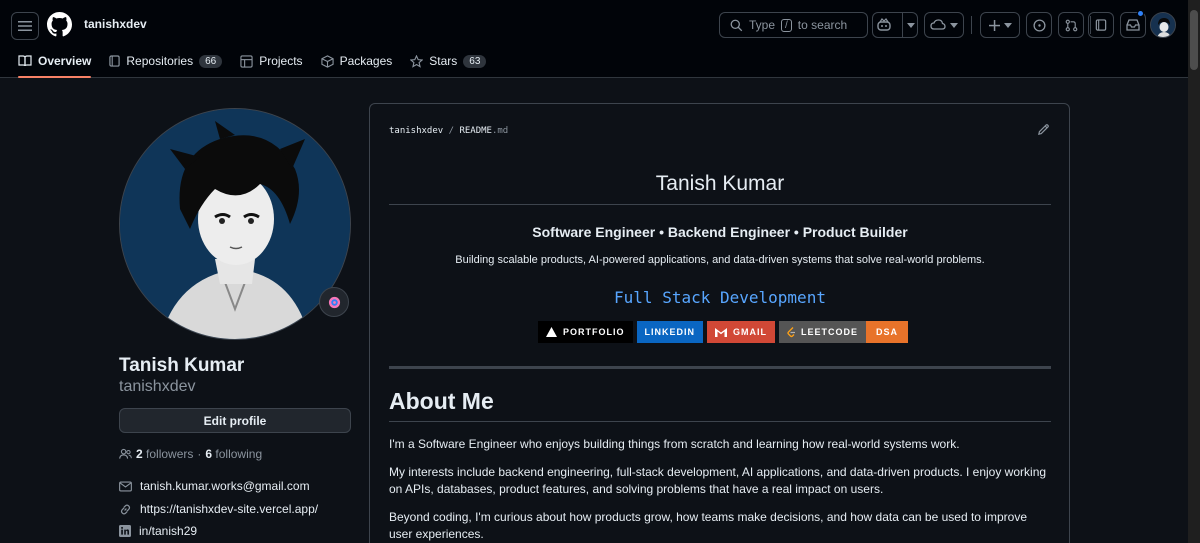 This screenshot has width=1200, height=543. What do you see at coordinates (1133, 25) in the screenshot?
I see `inbox-icon` at bounding box center [1133, 25].